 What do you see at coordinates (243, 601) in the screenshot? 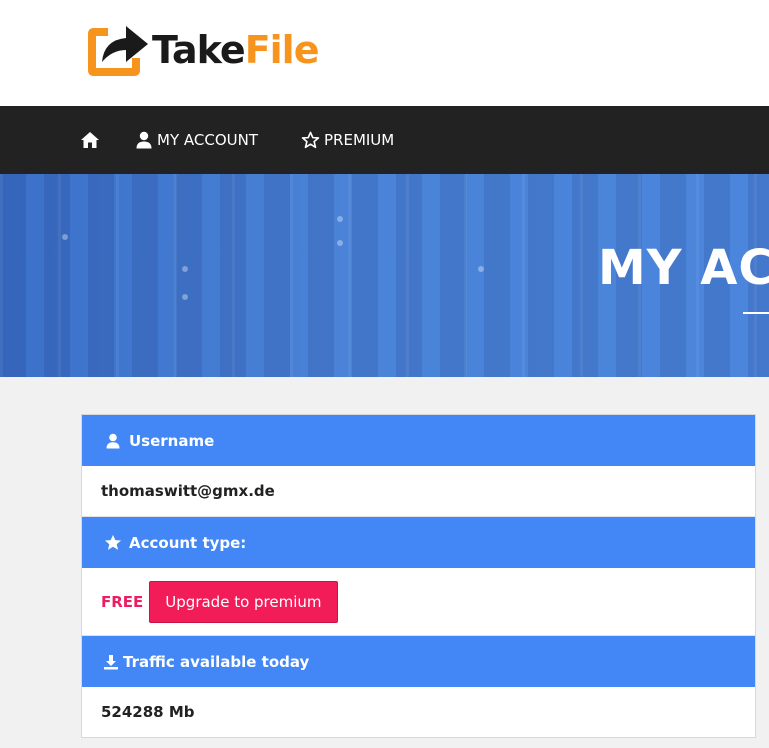
I see `upgrade-premium-button: Upgrade to premium` at bounding box center [243, 601].